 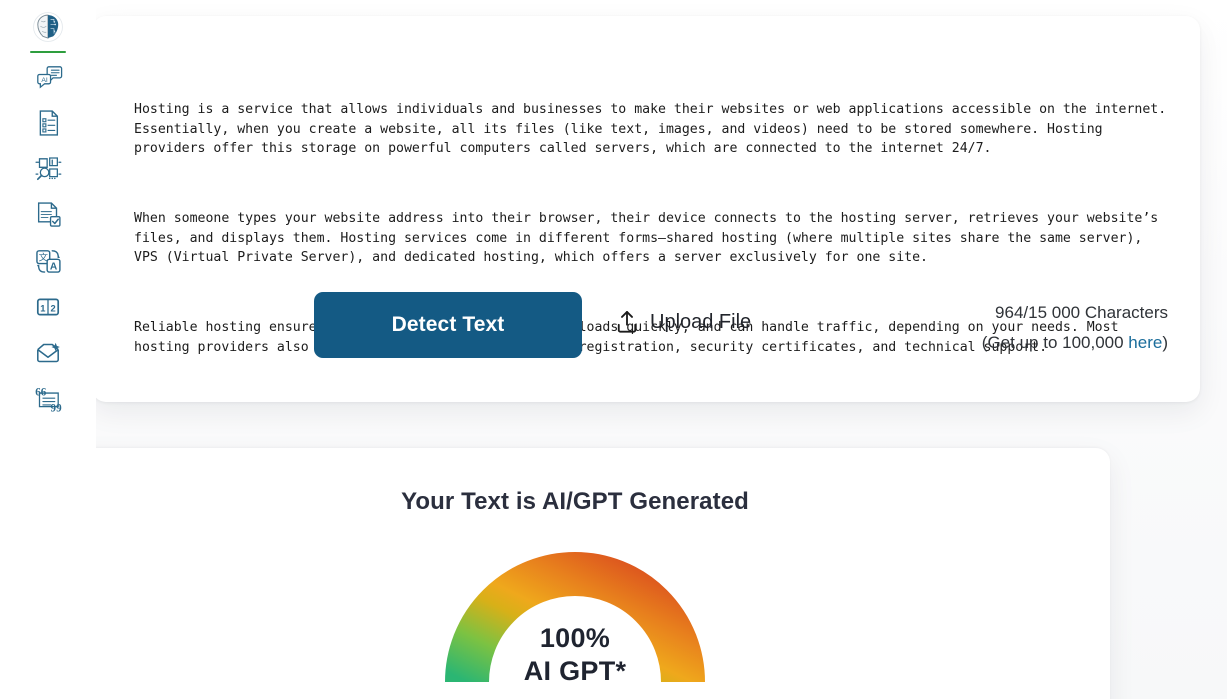 What do you see at coordinates (57, 409) in the screenshot?
I see `svg-text: 99` at bounding box center [57, 409].